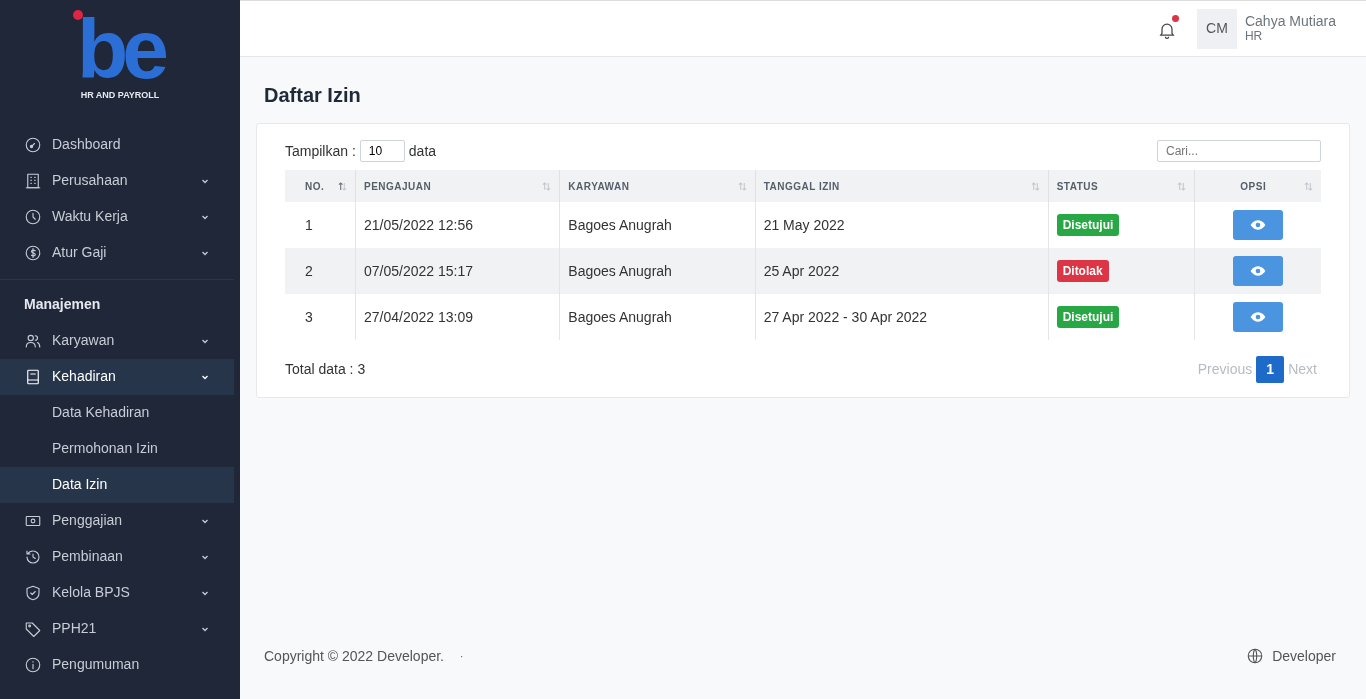 This screenshot has height=699, width=1366. What do you see at coordinates (117, 376) in the screenshot?
I see `sidebar-item: Kehadiran` at bounding box center [117, 376].